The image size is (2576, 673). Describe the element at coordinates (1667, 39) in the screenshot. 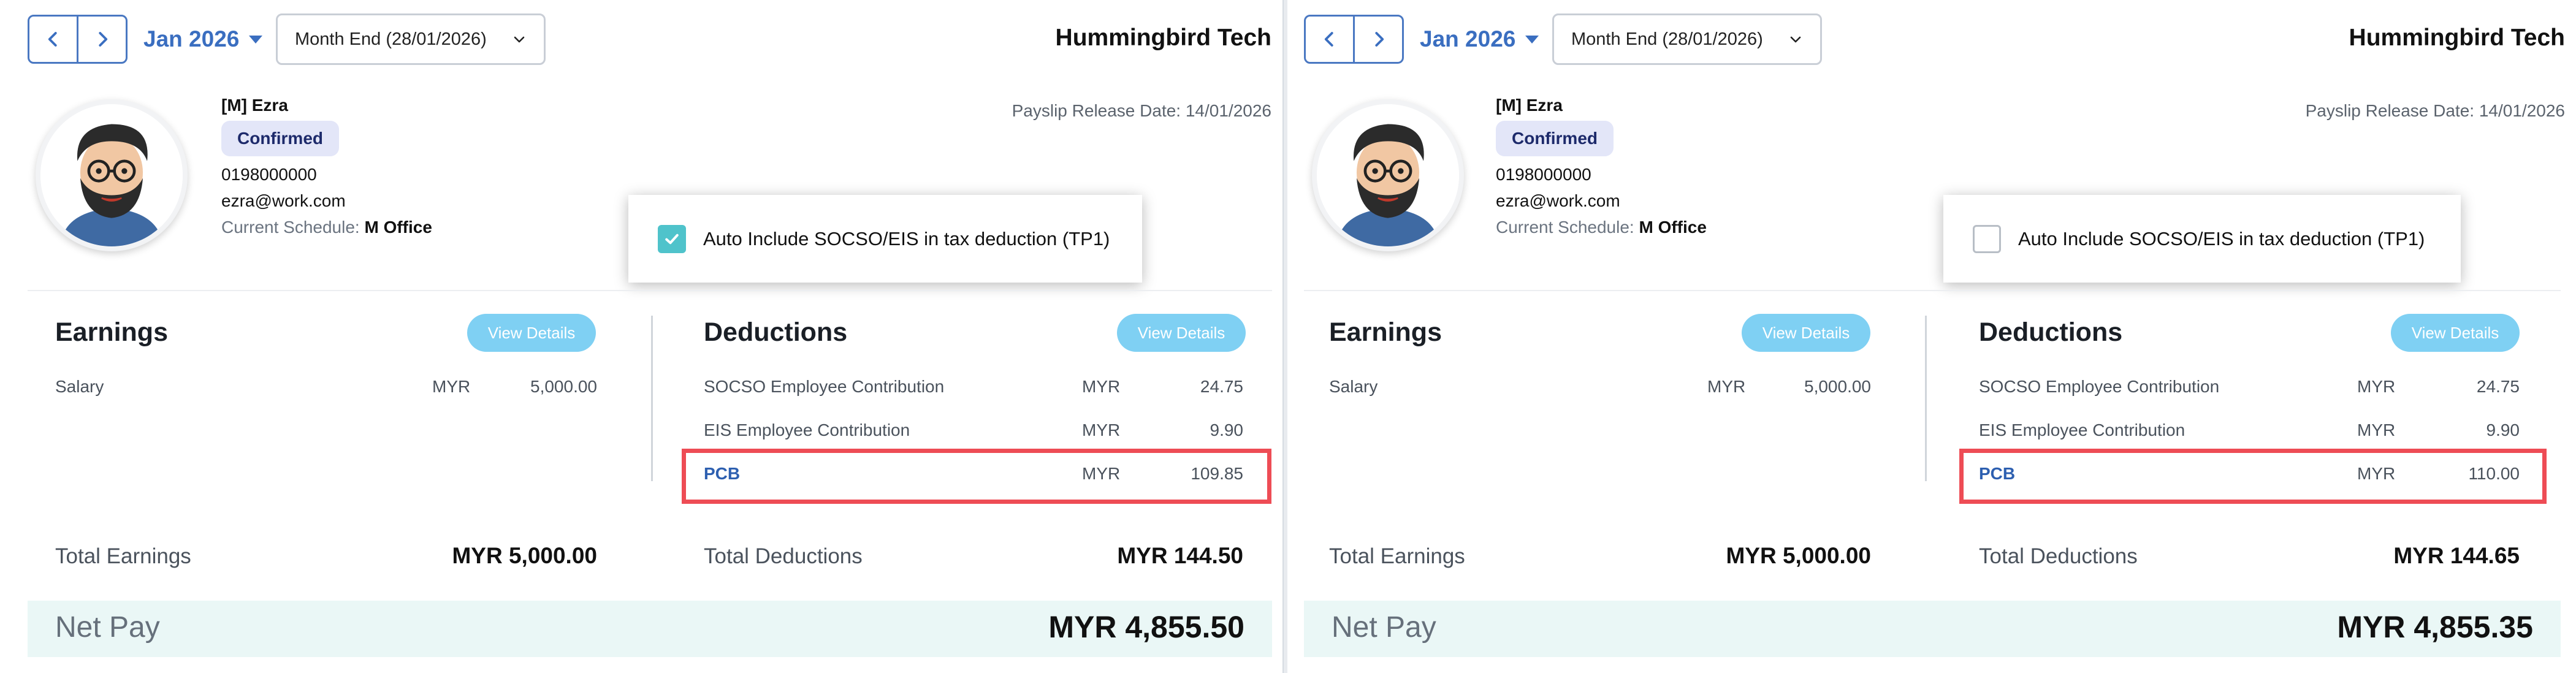

I see `pay-period-value: Month End (28/01/2026)` at that location.